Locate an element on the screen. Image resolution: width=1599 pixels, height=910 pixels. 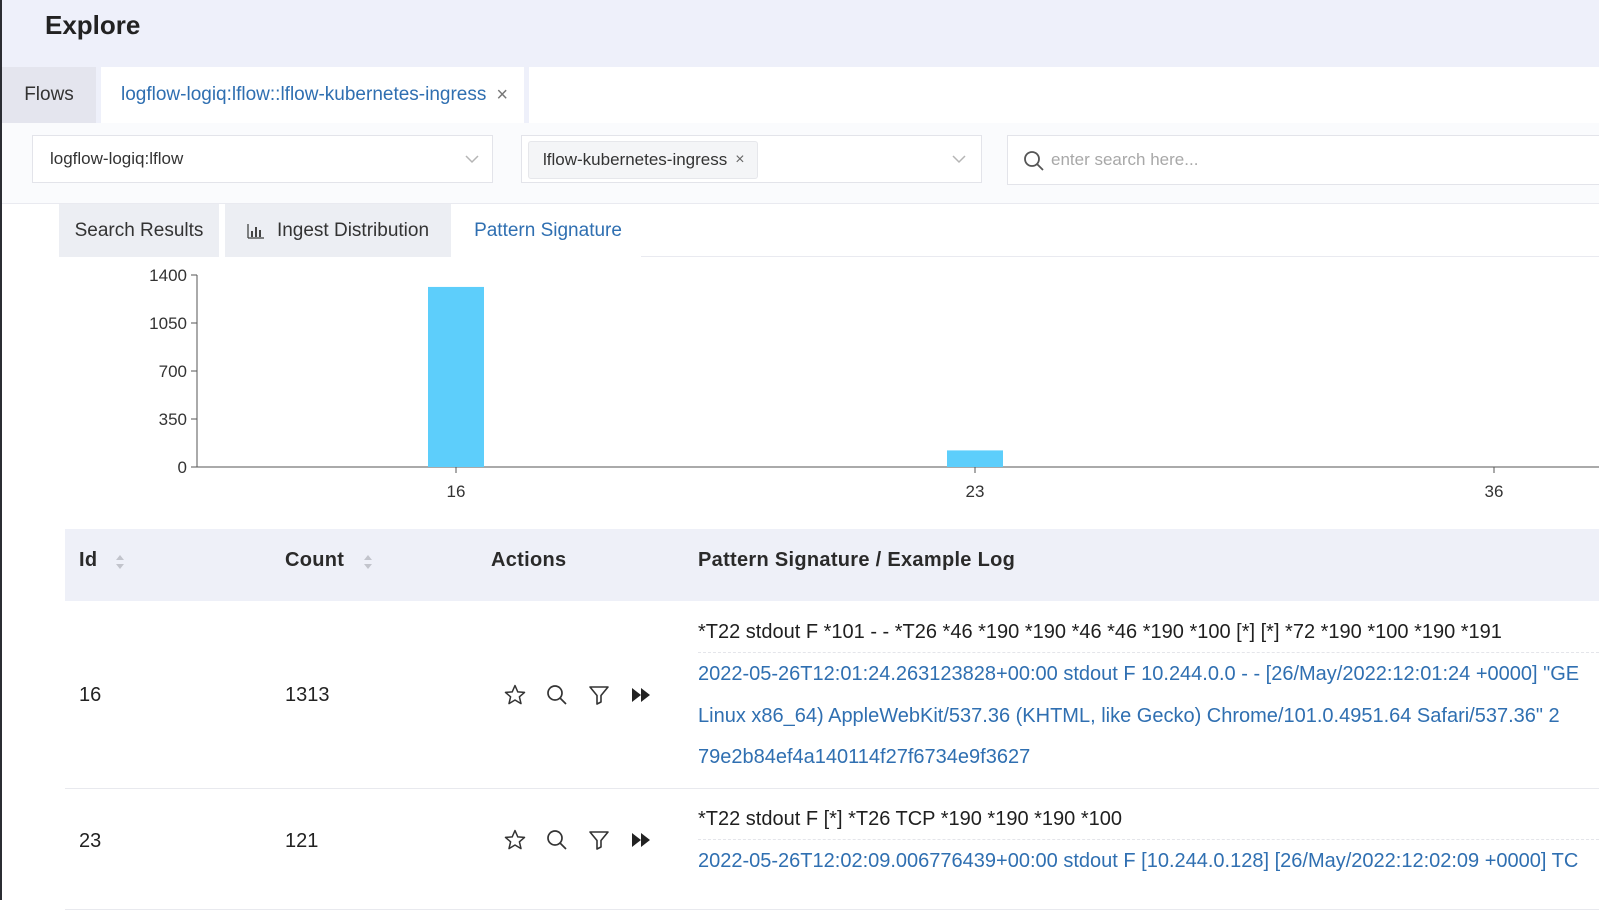
tabs-divider is located at coordinates (1120, 256).